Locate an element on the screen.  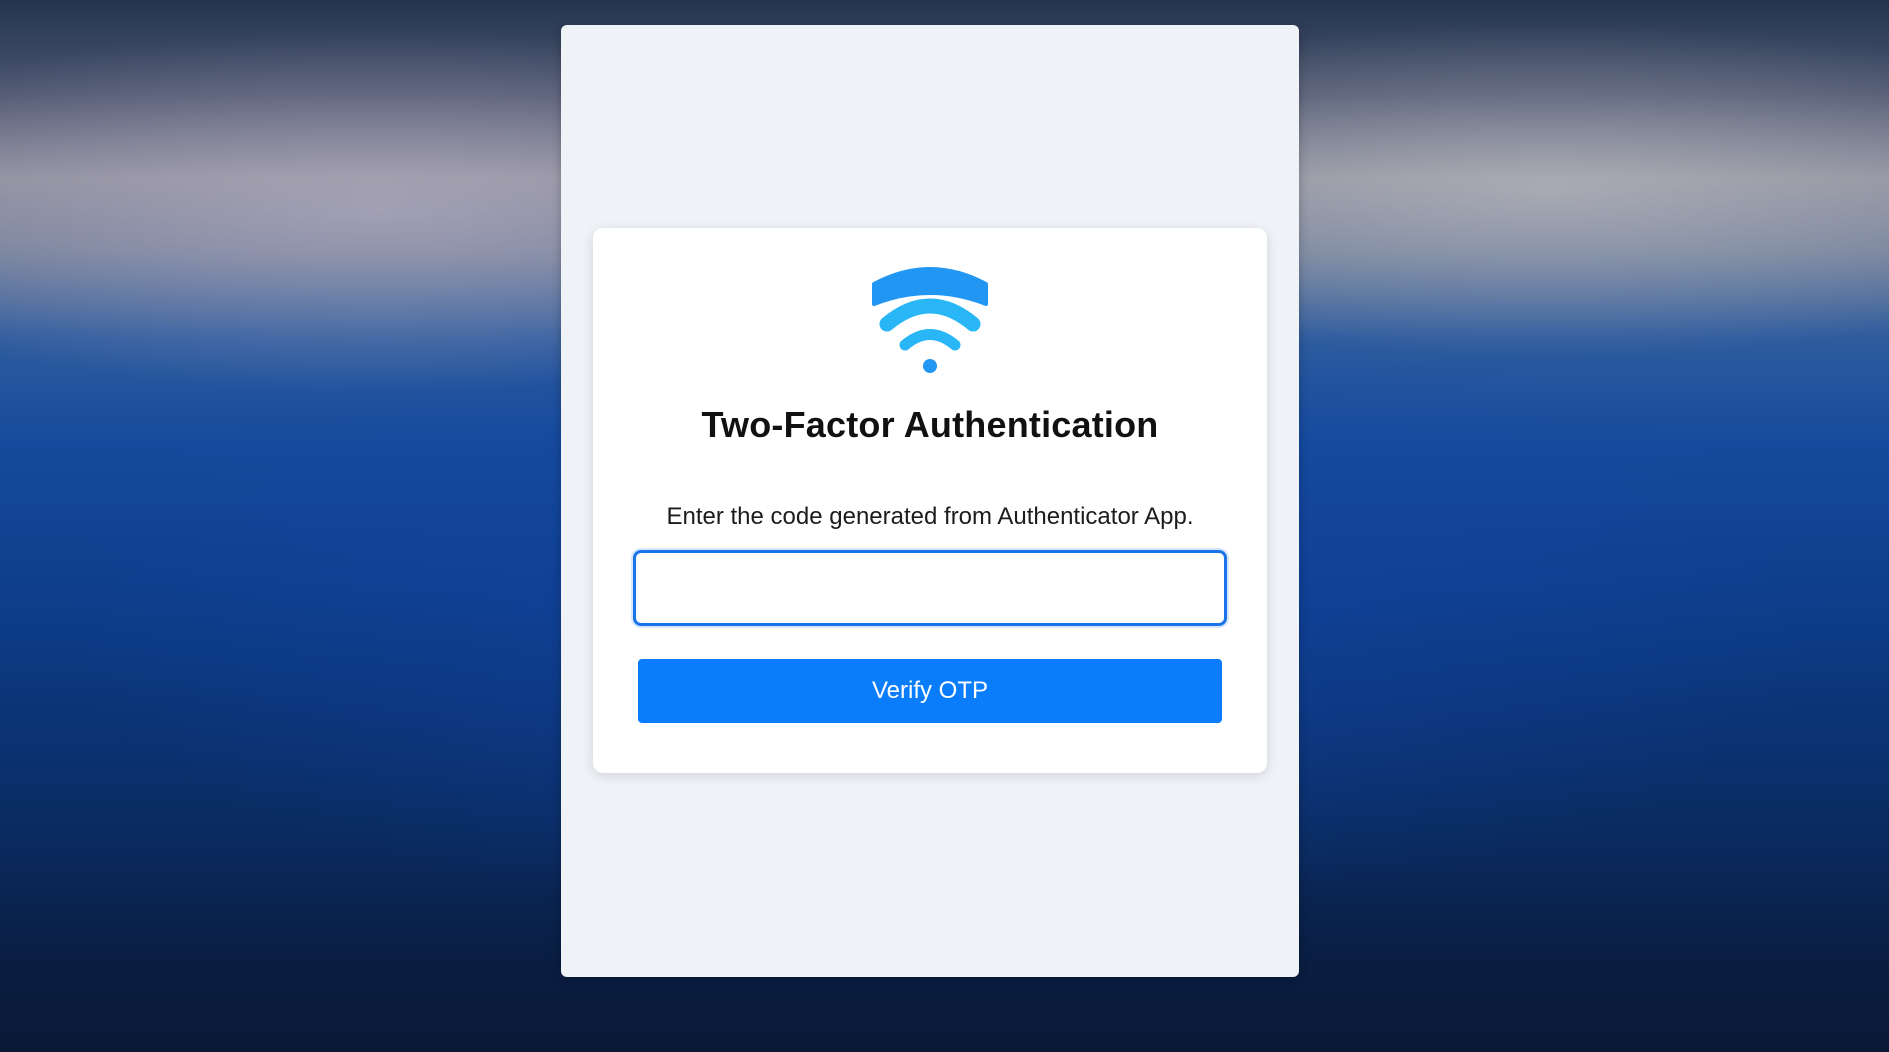
verify-otp-button: Verify OTP is located at coordinates (930, 691).